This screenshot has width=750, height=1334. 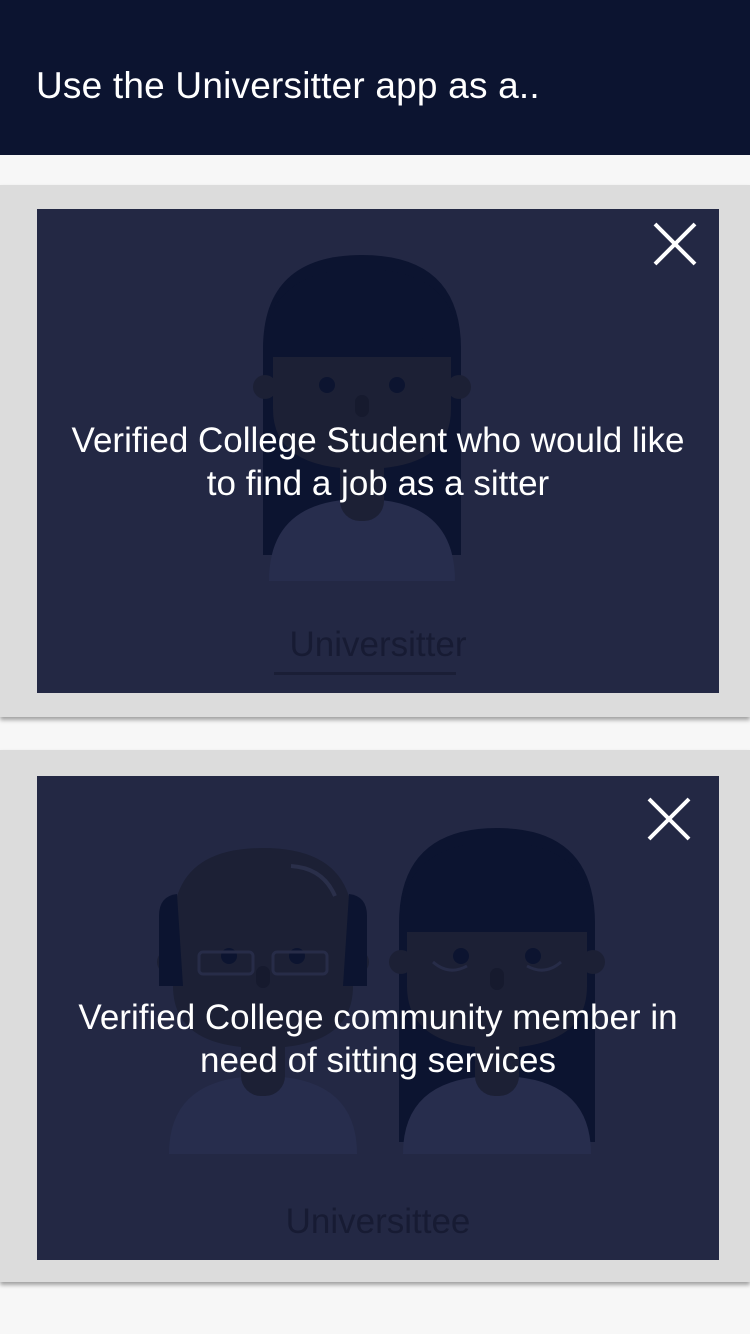 What do you see at coordinates (378, 1221) in the screenshot?
I see `role-label-universittee: Universittee` at bounding box center [378, 1221].